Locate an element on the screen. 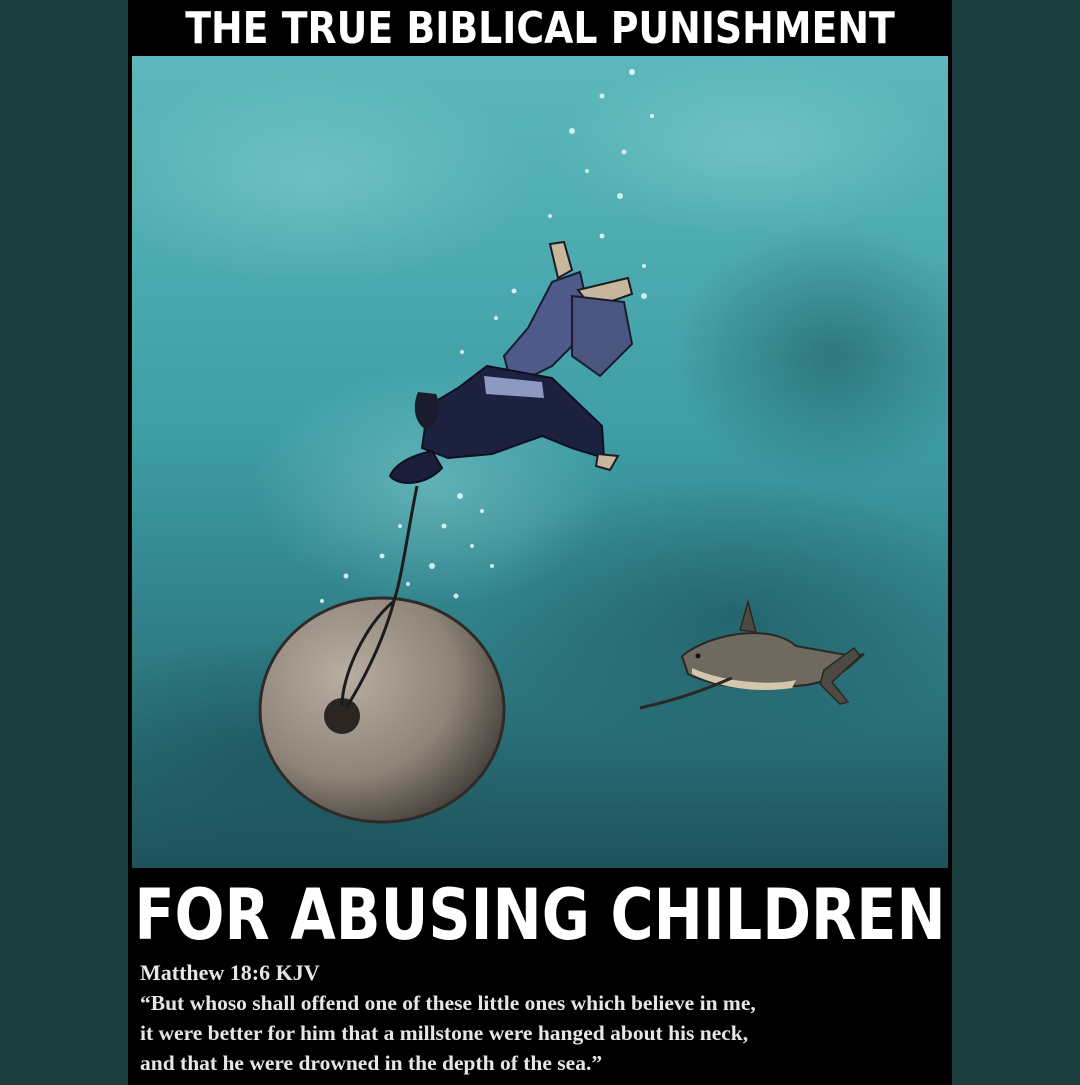 This screenshot has height=1085, width=1080. top-title: THE TRUE BIBLICAL PUNISHMENT is located at coordinates (540, 28).